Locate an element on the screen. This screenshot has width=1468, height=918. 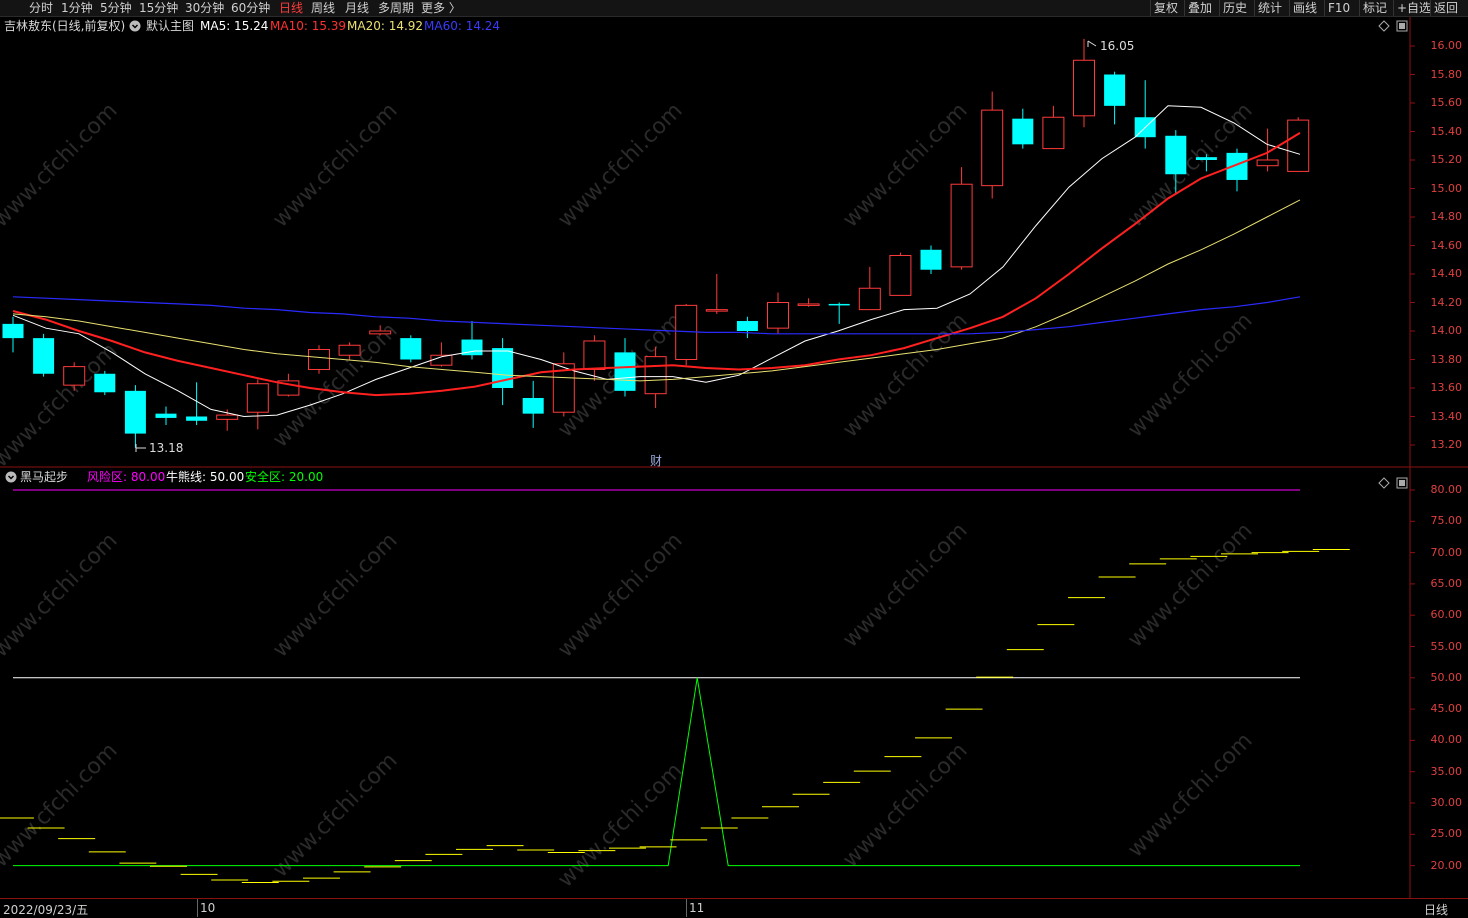
period-tab-9: 多周期 is located at coordinates (396, 8).